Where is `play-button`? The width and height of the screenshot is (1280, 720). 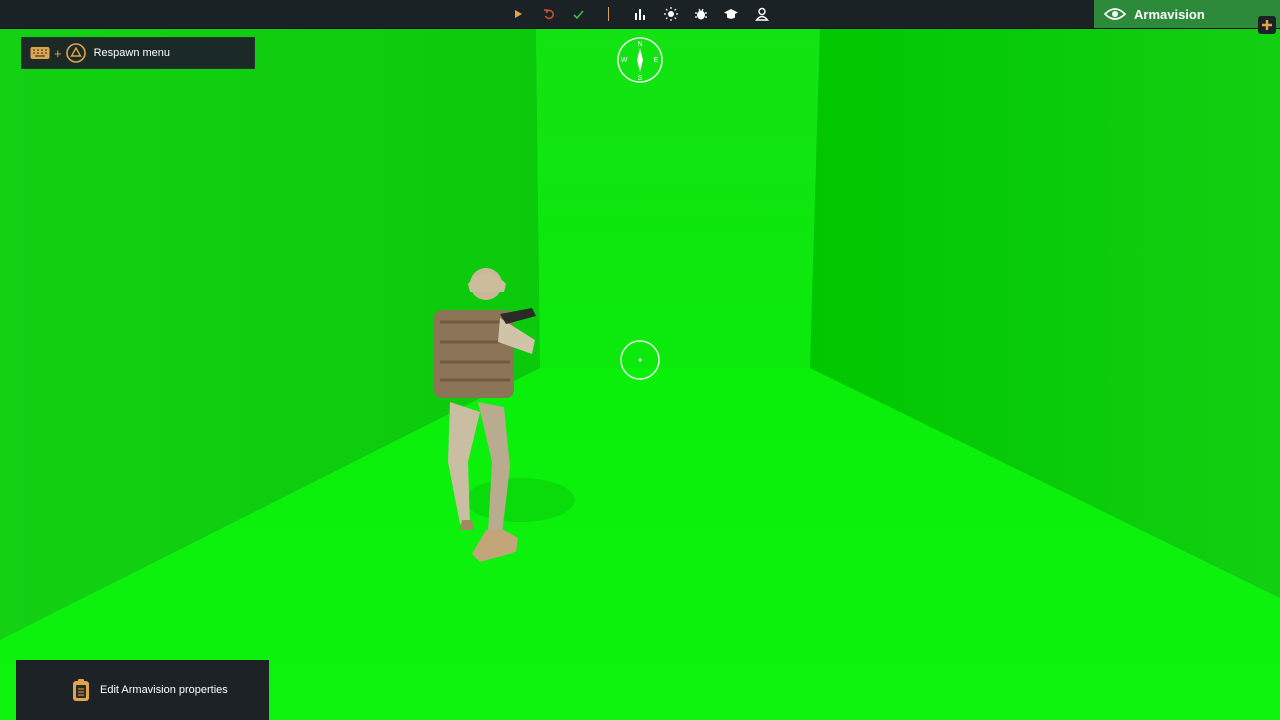 play-button is located at coordinates (518, 14).